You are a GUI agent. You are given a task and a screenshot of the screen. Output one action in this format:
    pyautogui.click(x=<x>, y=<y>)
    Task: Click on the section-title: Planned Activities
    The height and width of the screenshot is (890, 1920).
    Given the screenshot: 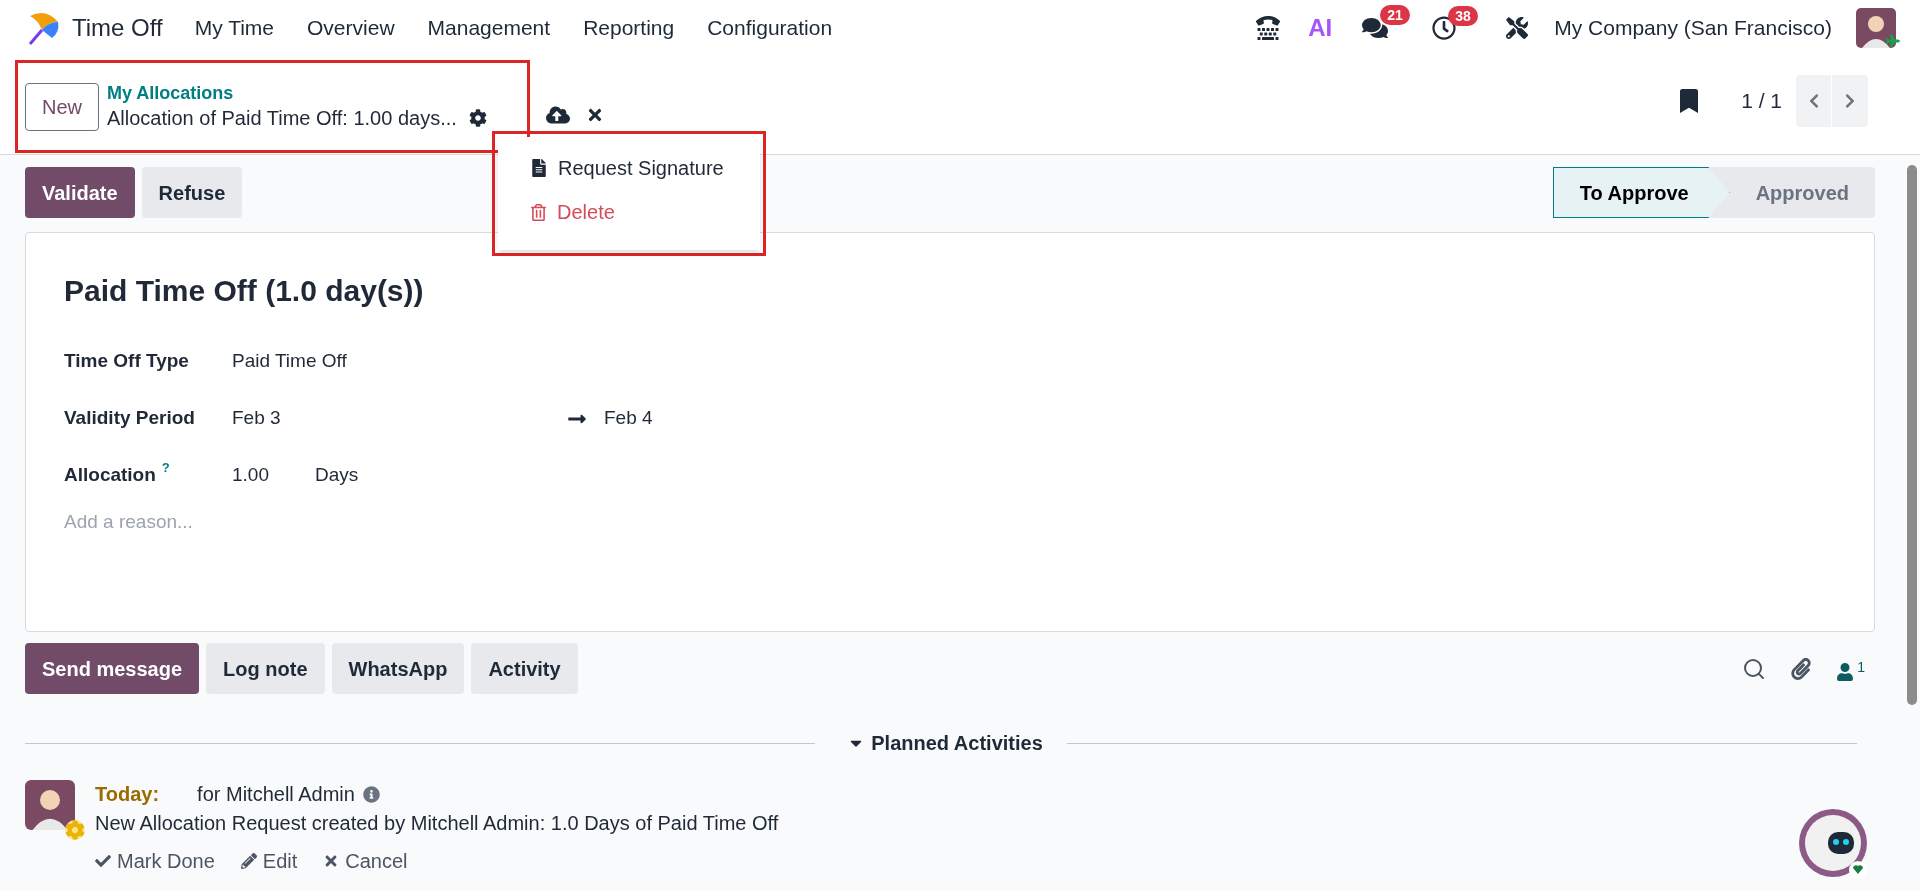 What is the action you would take?
    pyautogui.click(x=957, y=743)
    